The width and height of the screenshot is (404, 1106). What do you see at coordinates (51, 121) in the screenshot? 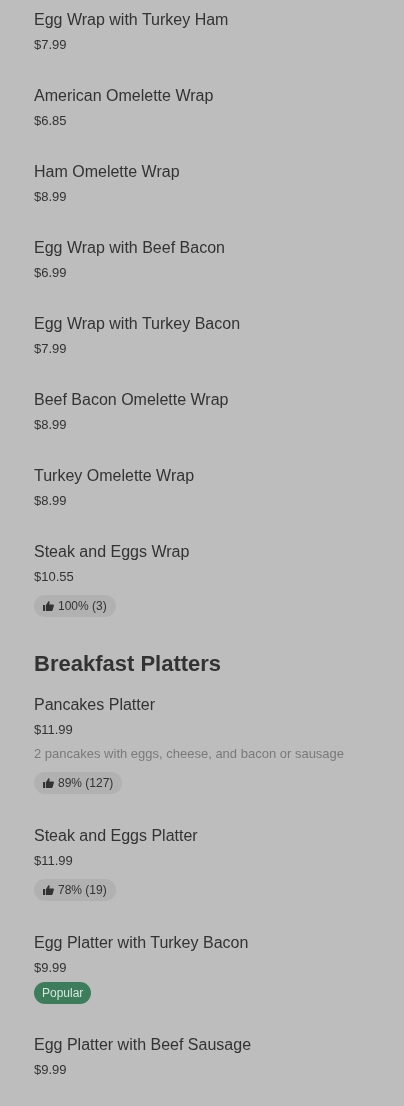
I see `item-price: $6.85` at bounding box center [51, 121].